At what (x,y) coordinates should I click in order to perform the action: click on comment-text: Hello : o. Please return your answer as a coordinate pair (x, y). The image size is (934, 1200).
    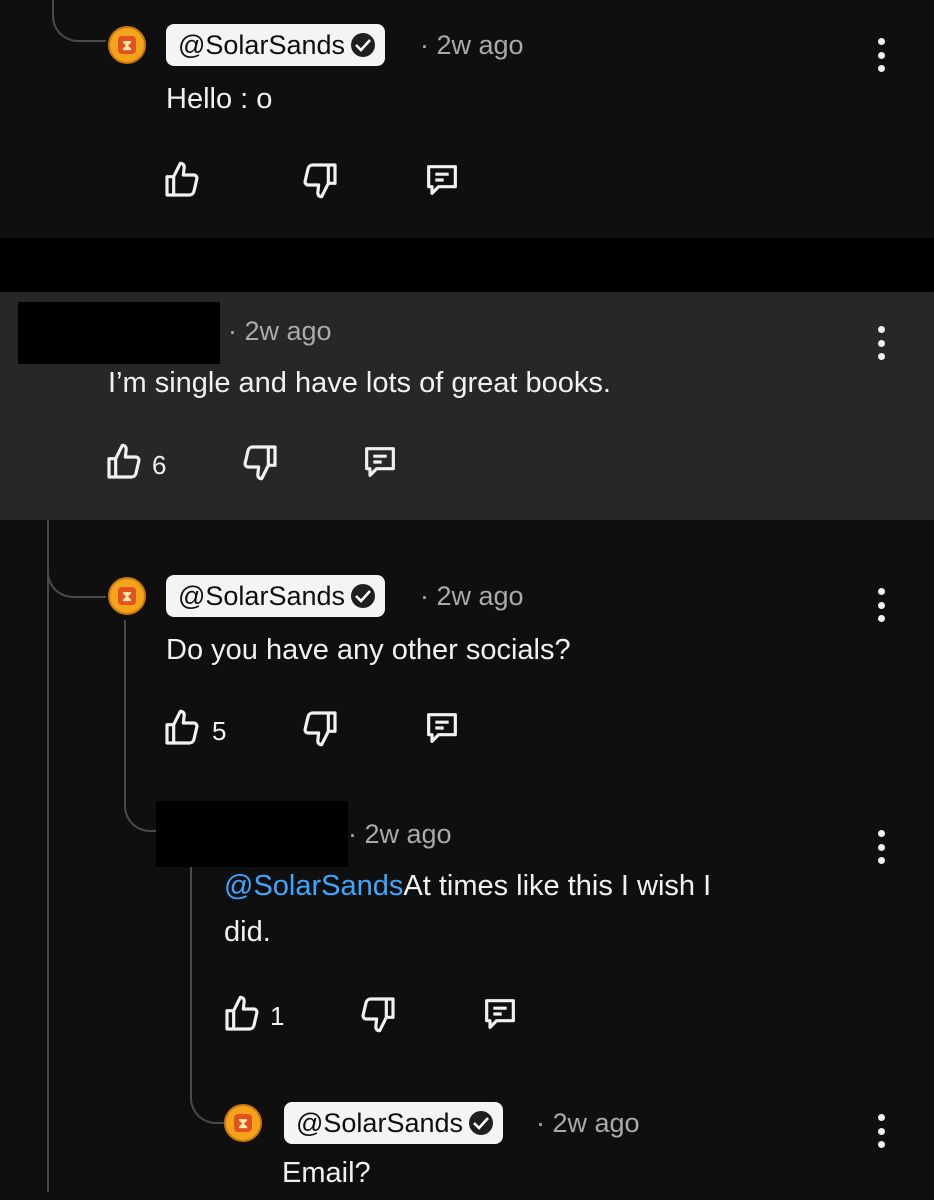
    Looking at the image, I should click on (219, 99).